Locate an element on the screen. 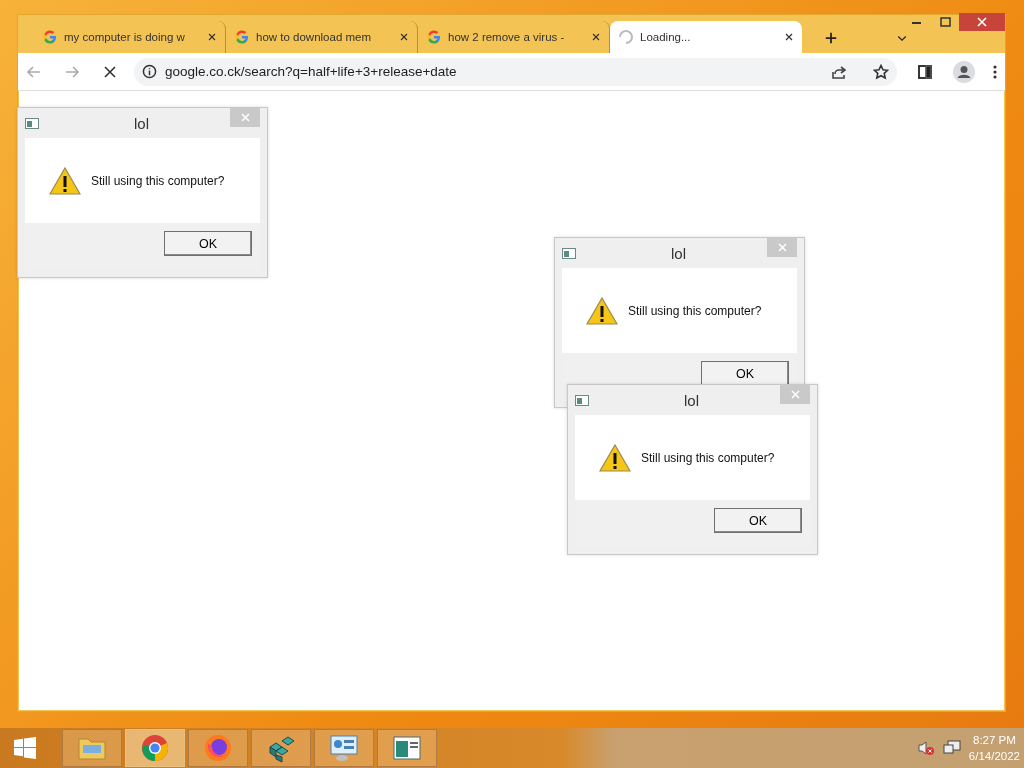 The image size is (1024, 768). clock-time: 8:27 PM is located at coordinates (994, 740).